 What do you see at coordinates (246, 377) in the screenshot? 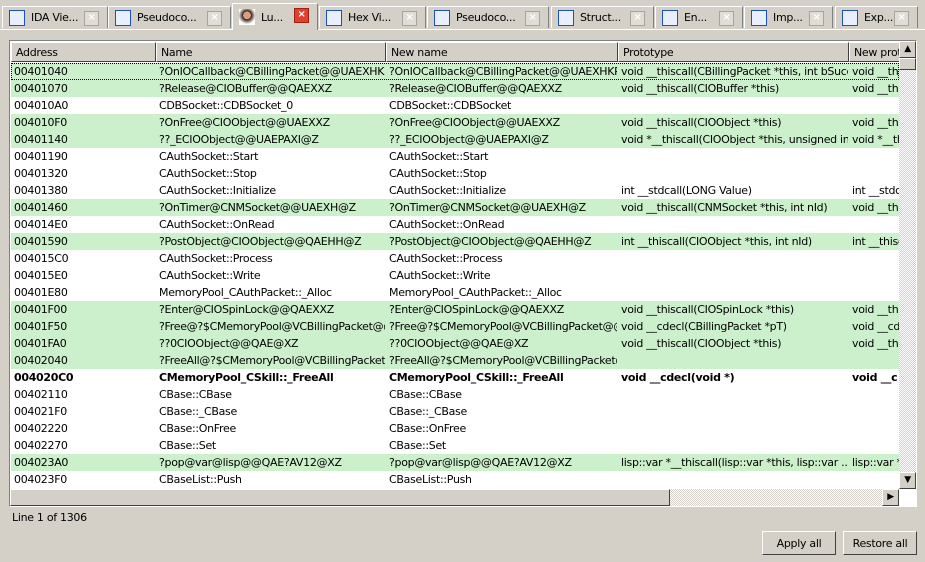
I see `cell-name: CMemoryPool_CSkill::_FreeAll` at bounding box center [246, 377].